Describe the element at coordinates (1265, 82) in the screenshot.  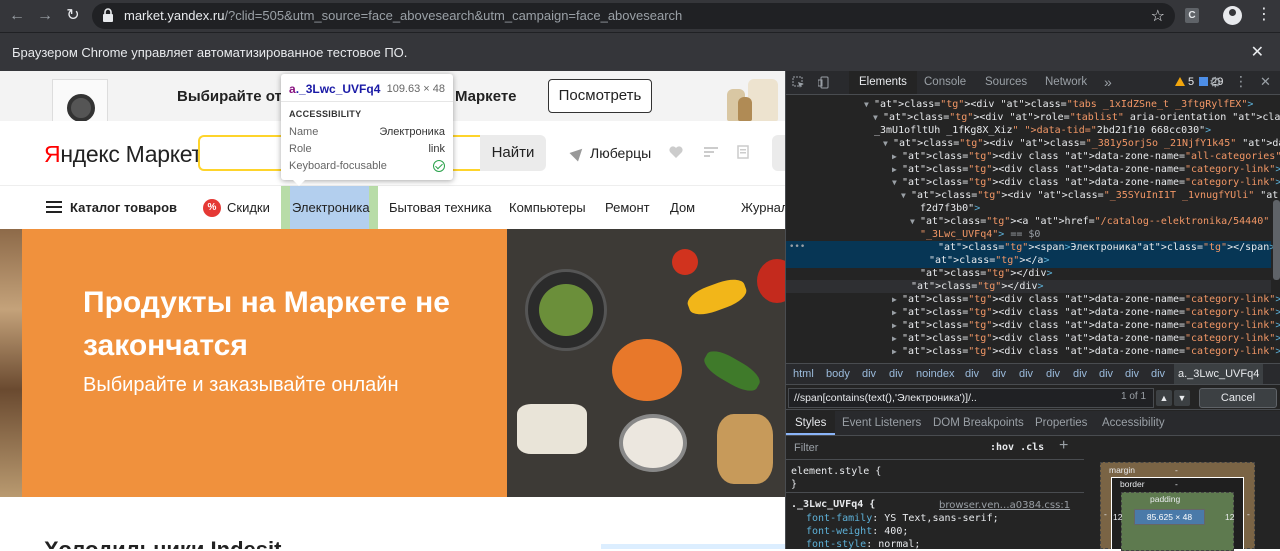
I see `devtools-close-icon: ✕` at that location.